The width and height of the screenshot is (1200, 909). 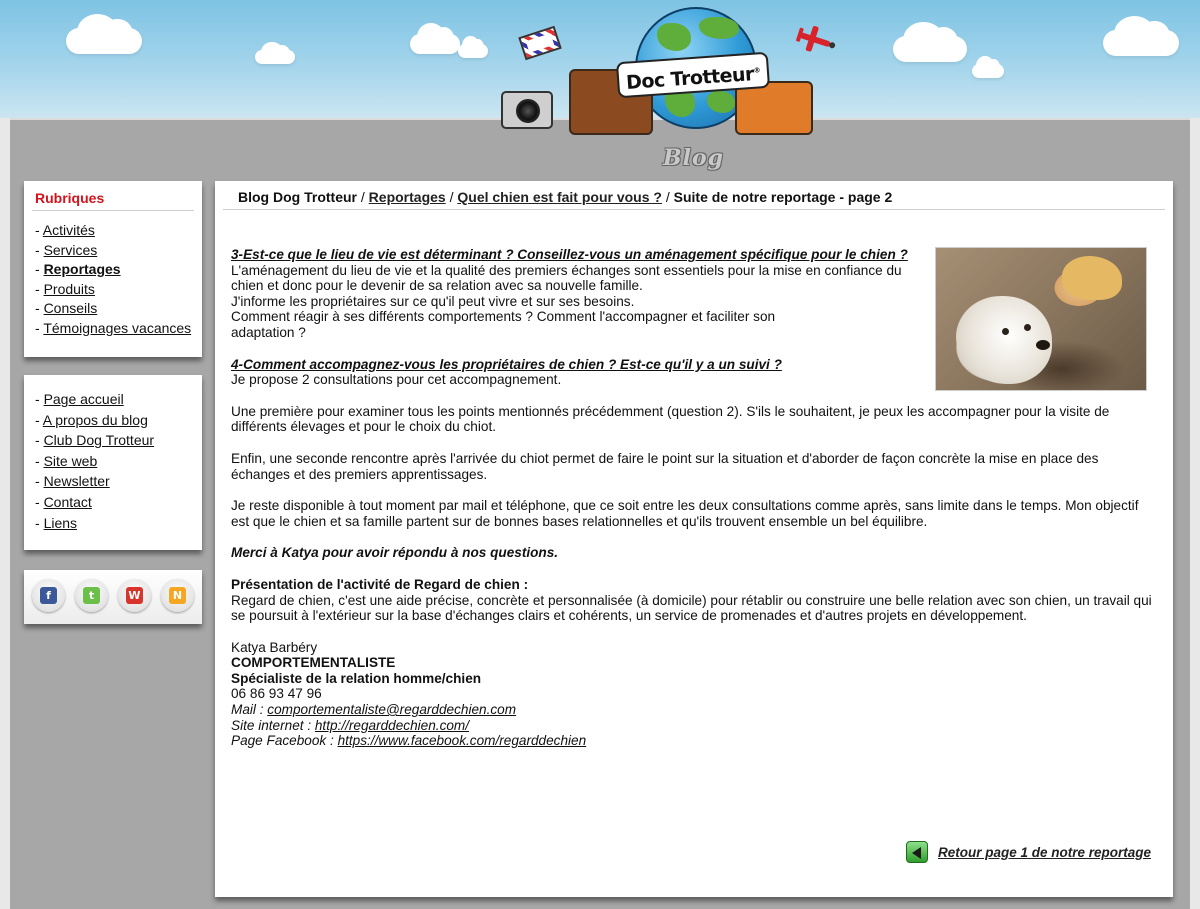 What do you see at coordinates (783, 197) in the screenshot?
I see `breadcrumb-current: Suite de notre reportage - page 2` at bounding box center [783, 197].